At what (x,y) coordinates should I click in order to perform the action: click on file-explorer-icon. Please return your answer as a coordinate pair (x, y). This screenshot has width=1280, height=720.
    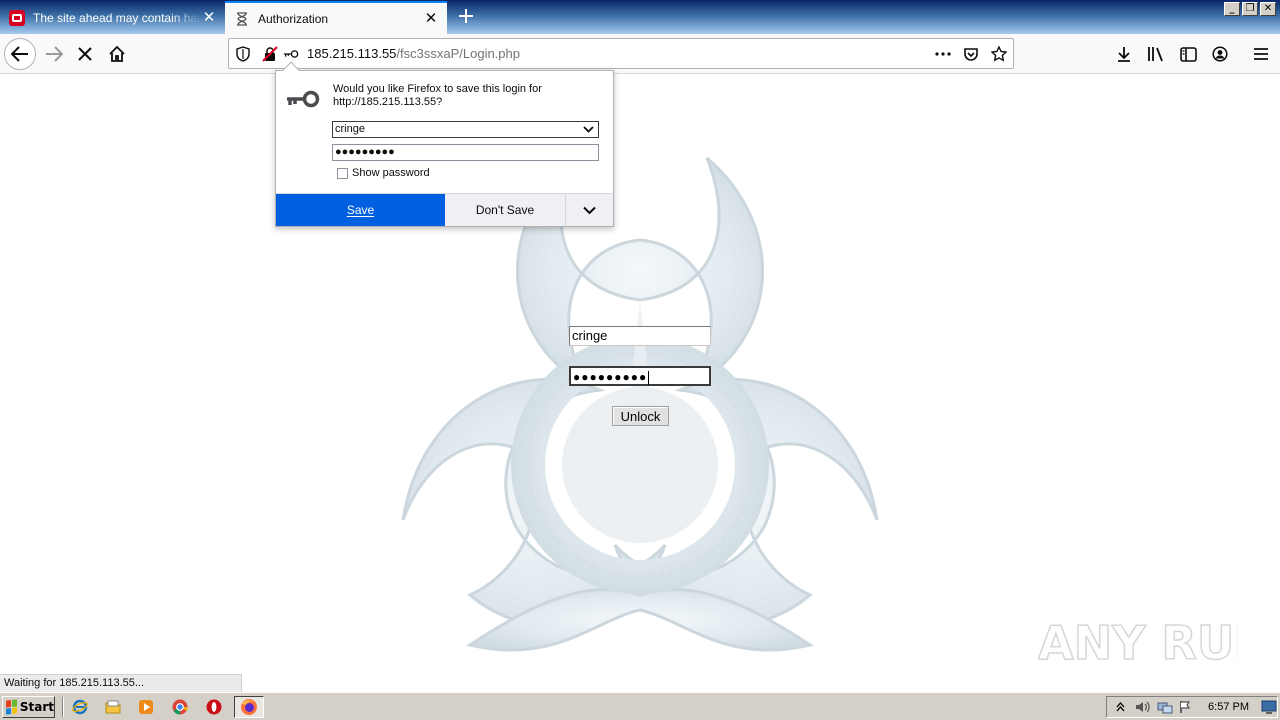
    Looking at the image, I should click on (113, 707).